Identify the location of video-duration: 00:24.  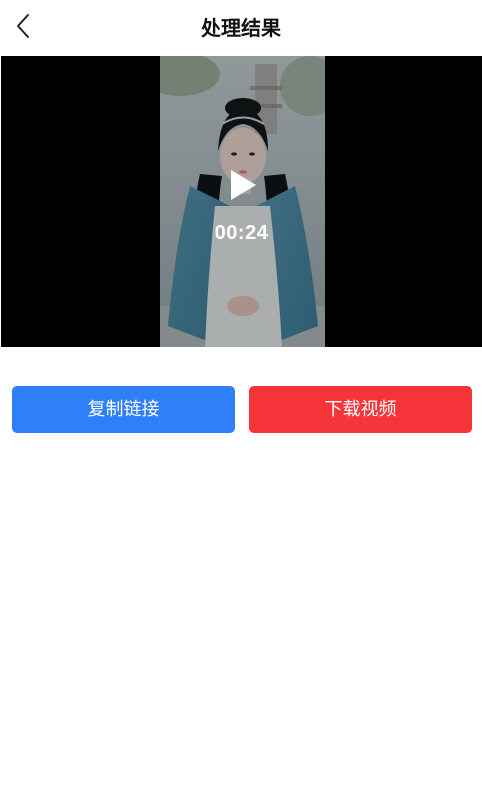
(241, 233).